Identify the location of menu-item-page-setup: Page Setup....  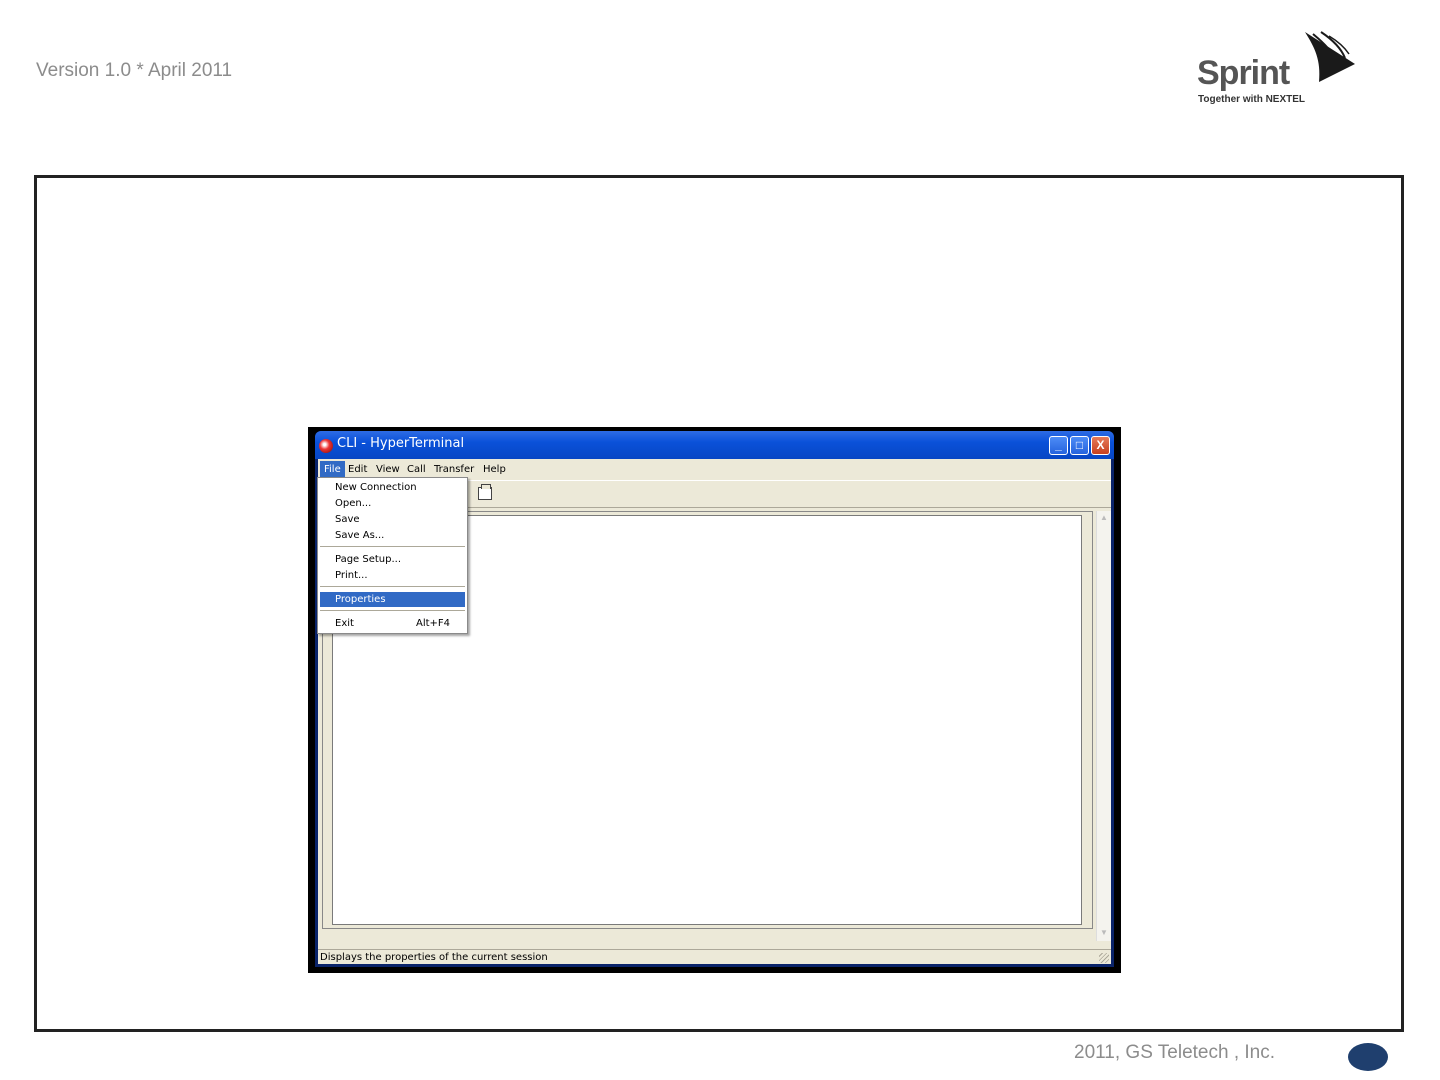
(392, 559).